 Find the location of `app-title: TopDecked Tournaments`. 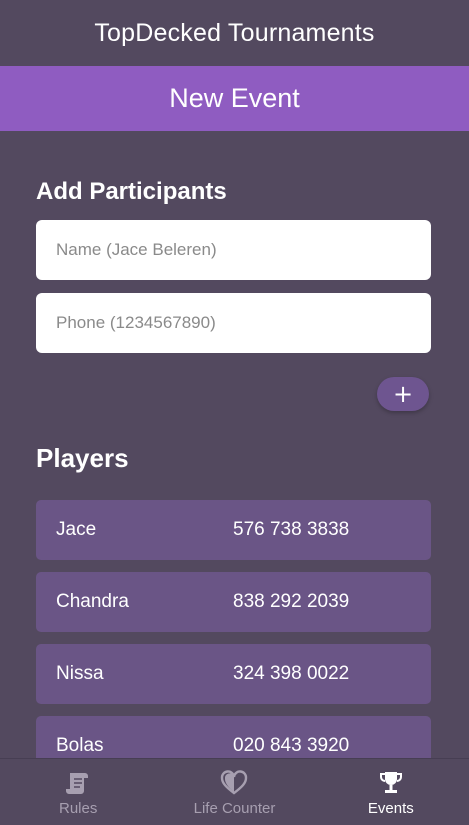

app-title: TopDecked Tournaments is located at coordinates (234, 32).